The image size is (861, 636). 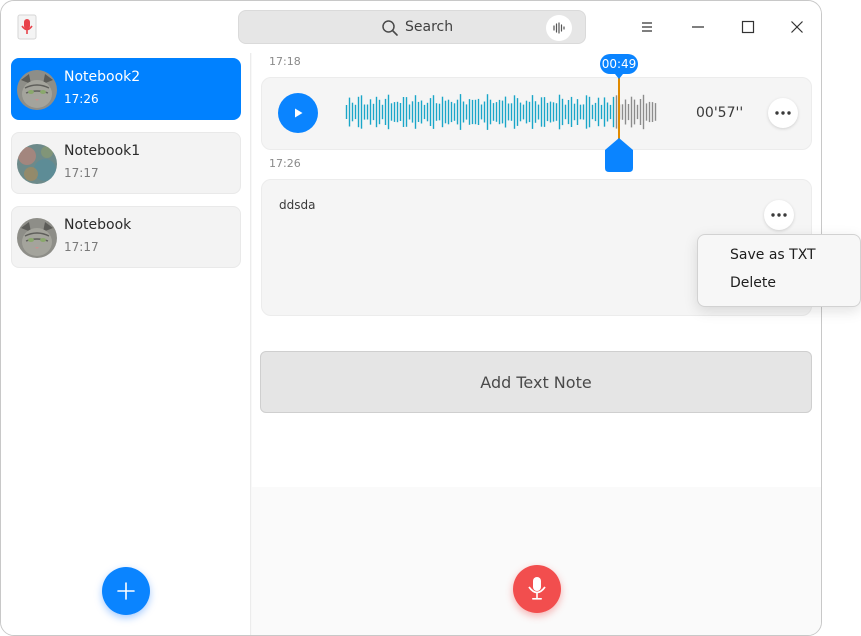 What do you see at coordinates (748, 27) in the screenshot?
I see `maximize-icon` at bounding box center [748, 27].